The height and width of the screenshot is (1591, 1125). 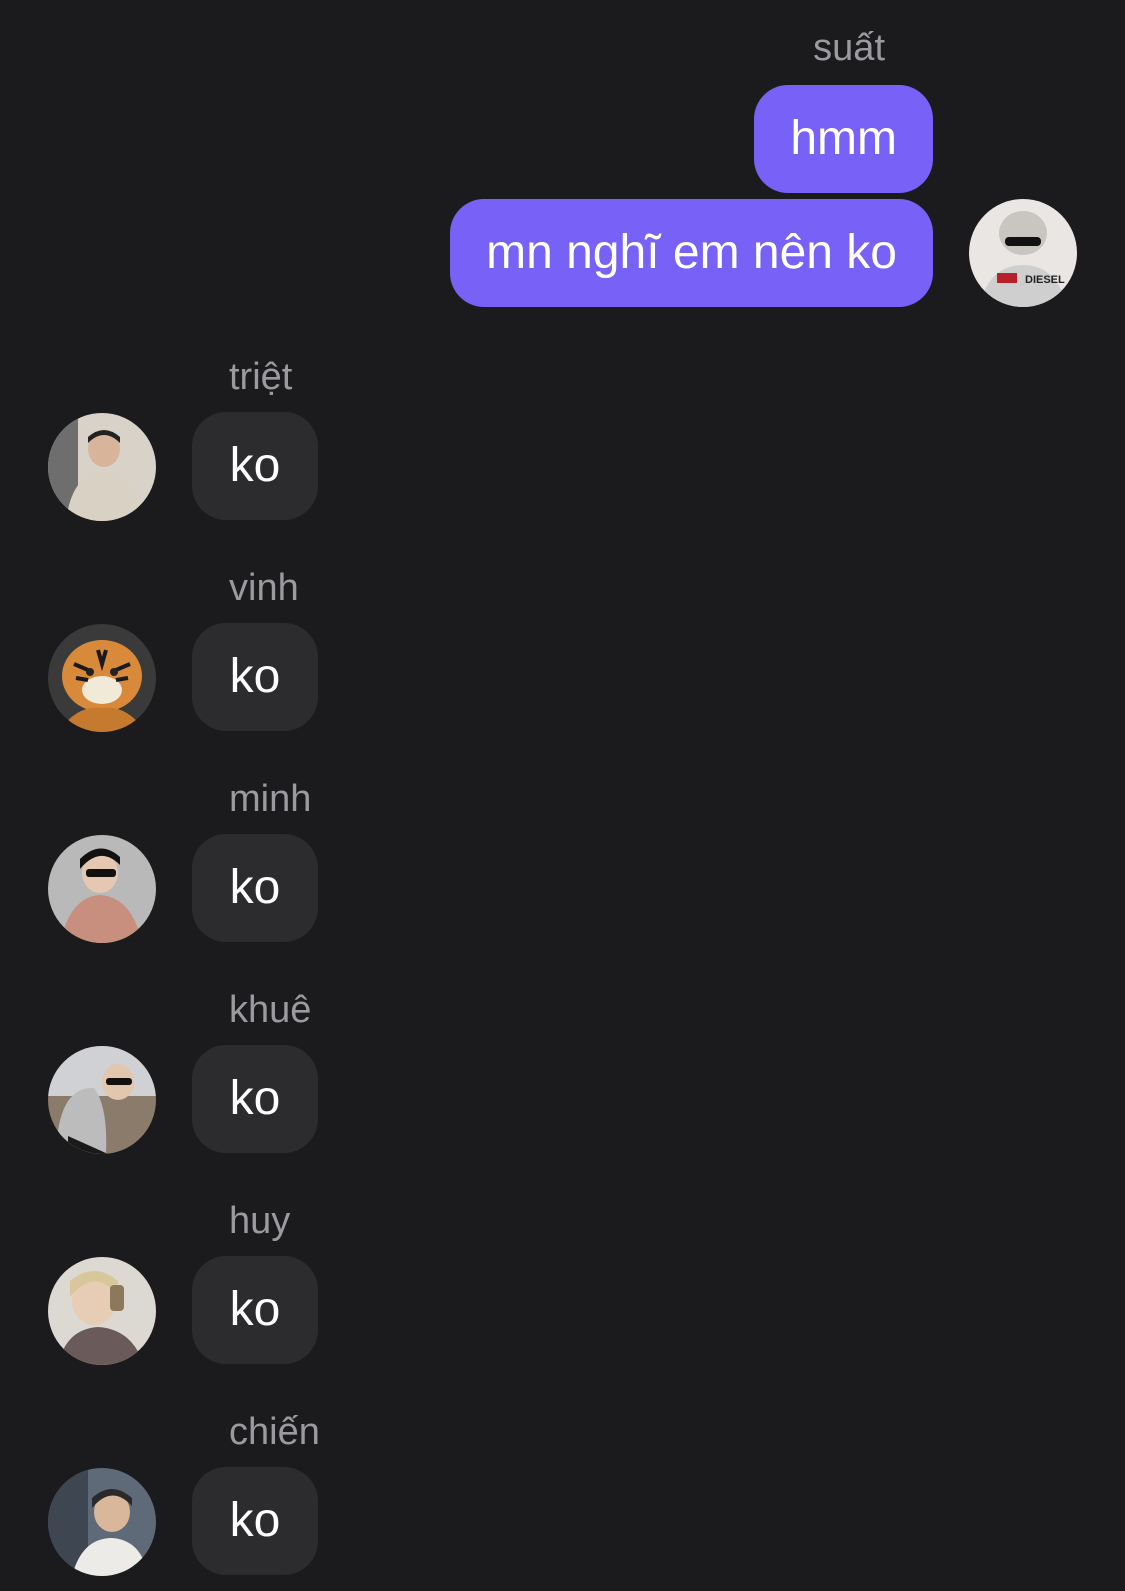 I want to click on outgoing-message-bubble: hmm, so click(x=843, y=139).